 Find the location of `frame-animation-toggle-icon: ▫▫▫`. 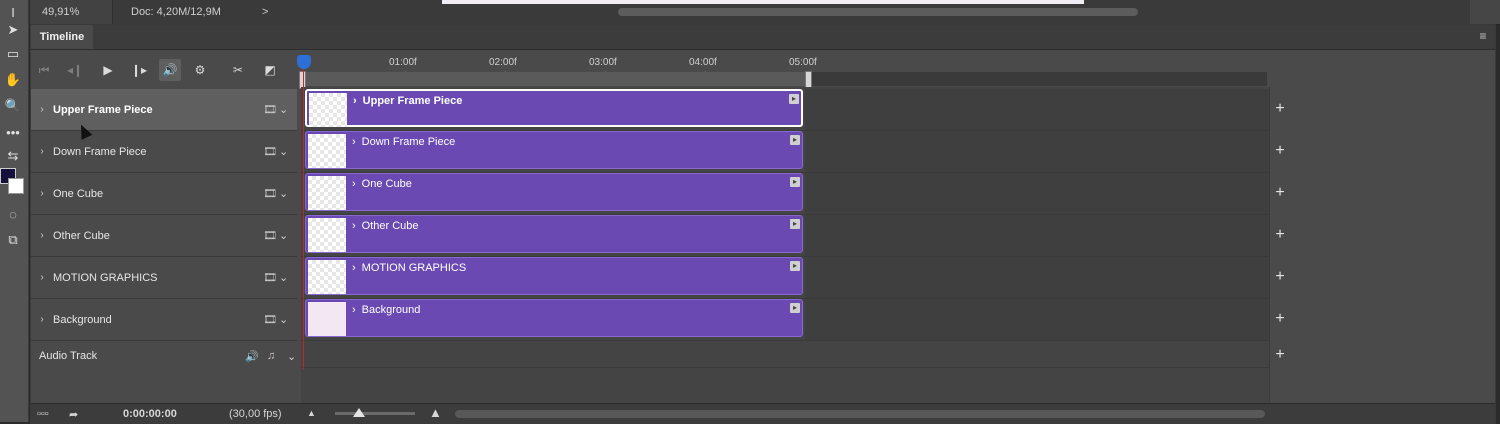

frame-animation-toggle-icon: ▫▫▫ is located at coordinates (43, 414).